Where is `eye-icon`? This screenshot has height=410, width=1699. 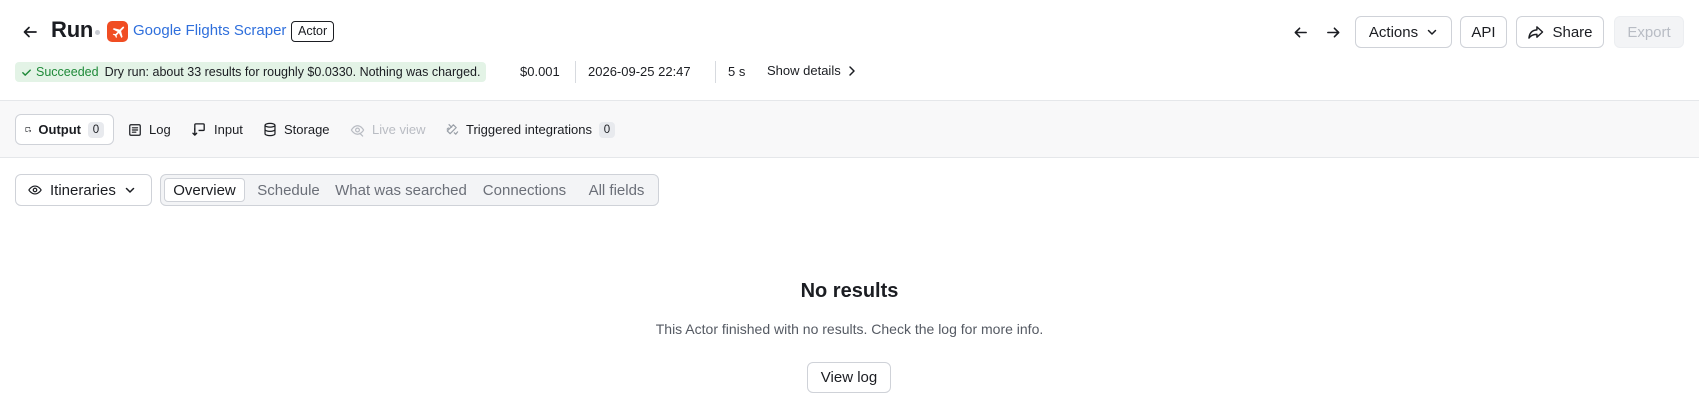
eye-icon is located at coordinates (35, 190).